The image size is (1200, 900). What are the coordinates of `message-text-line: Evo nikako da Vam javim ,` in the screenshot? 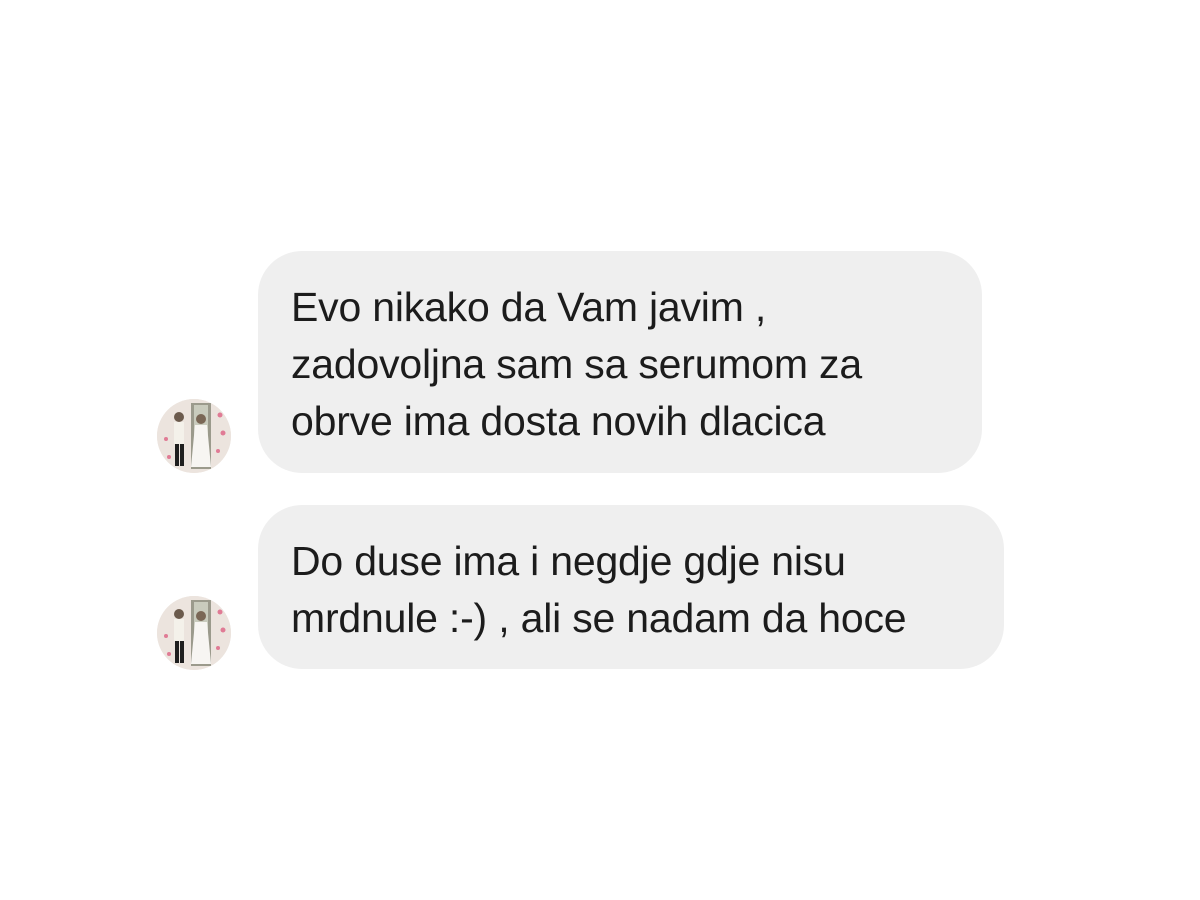 It's located at (529, 307).